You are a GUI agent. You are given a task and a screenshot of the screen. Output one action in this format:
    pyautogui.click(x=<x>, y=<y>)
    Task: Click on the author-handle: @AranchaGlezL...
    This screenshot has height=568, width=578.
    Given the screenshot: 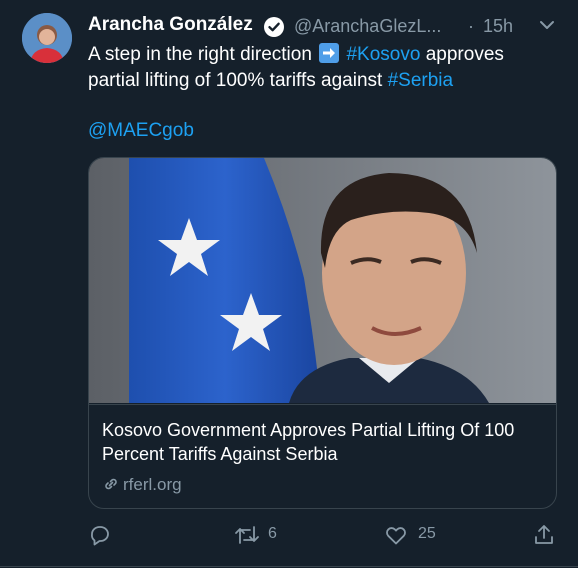 What is the action you would take?
    pyautogui.click(x=367, y=26)
    